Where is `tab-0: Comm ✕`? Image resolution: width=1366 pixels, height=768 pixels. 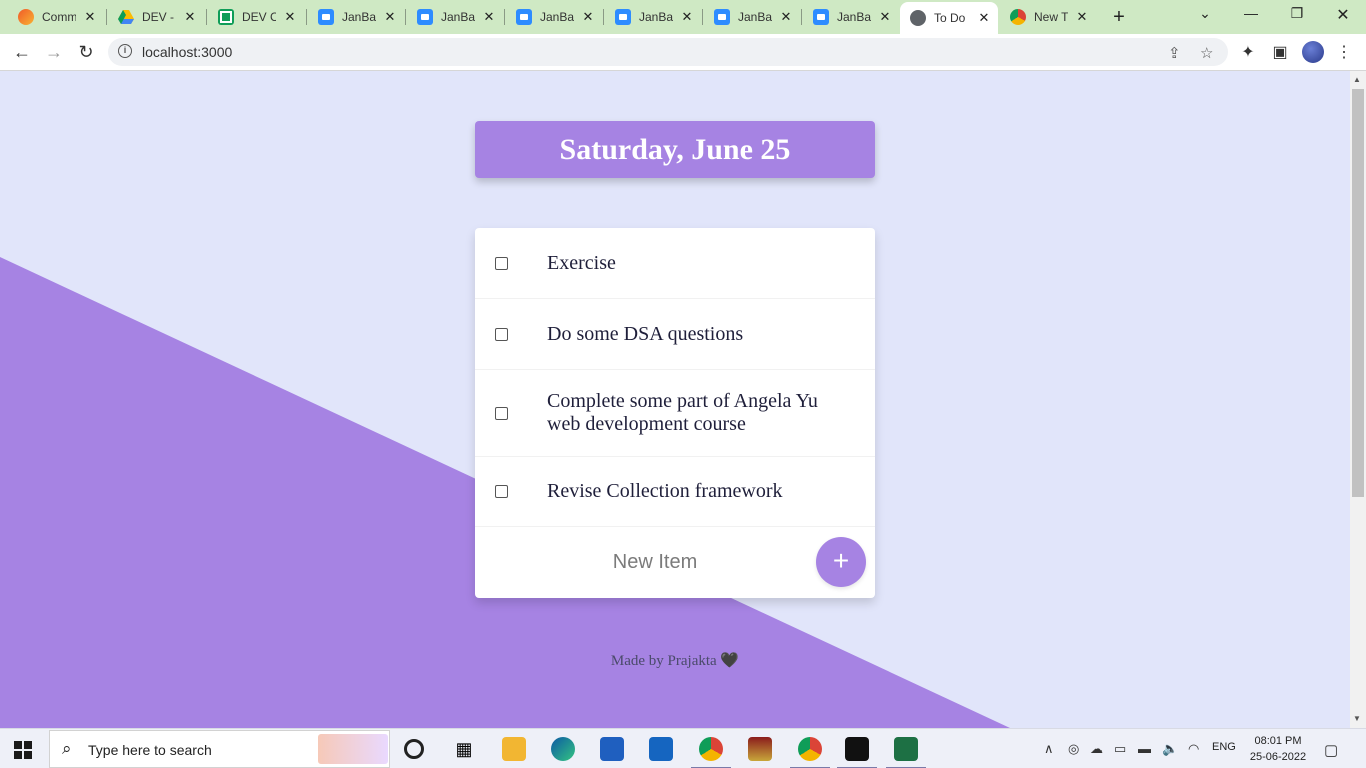 tab-0: Comm ✕ is located at coordinates (56, 17).